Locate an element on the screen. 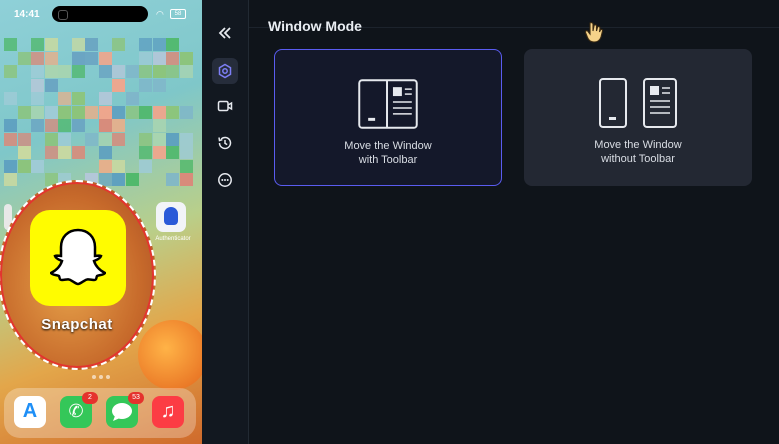 Image resolution: width=779 pixels, height=444 pixels. mode-card-with-toolbar: Move the Window with Toolbar is located at coordinates (388, 117).